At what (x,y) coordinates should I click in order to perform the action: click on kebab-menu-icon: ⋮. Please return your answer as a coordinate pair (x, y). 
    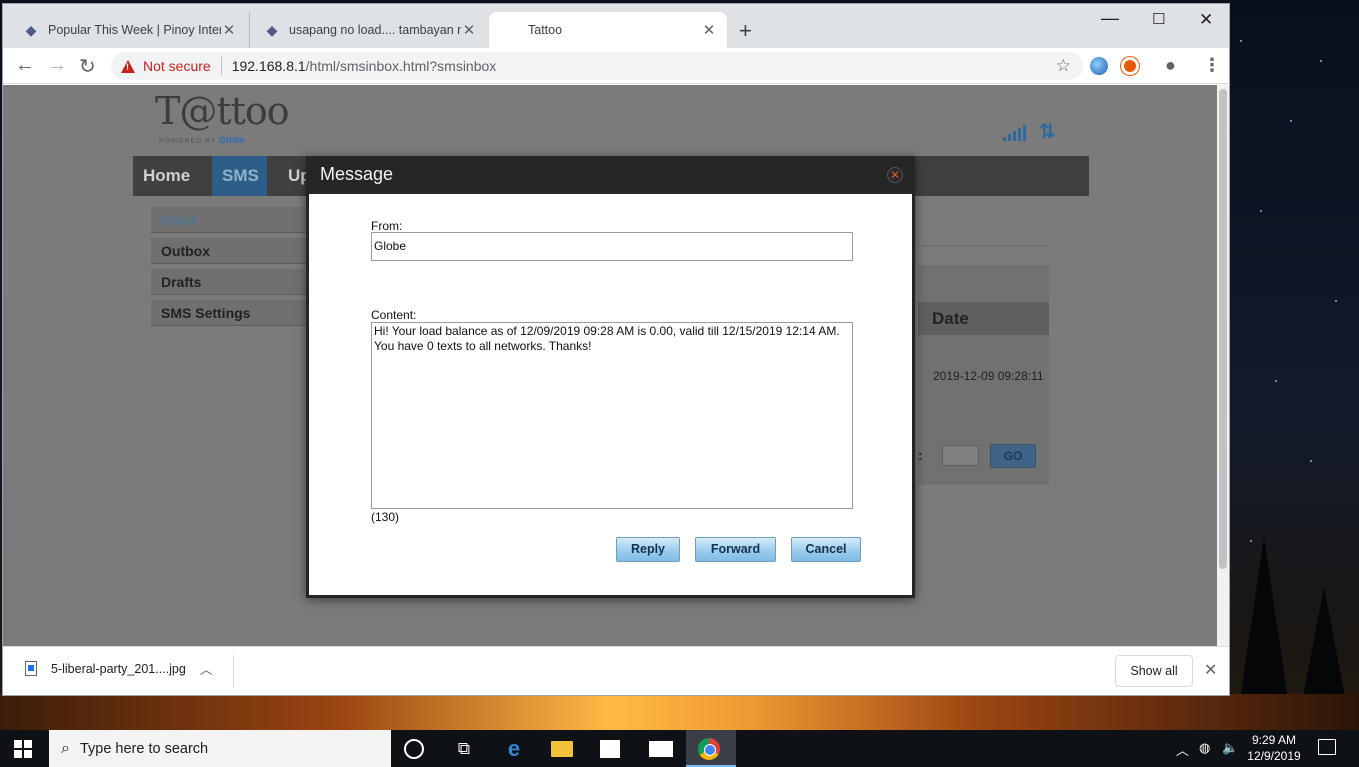
    Looking at the image, I should click on (1212, 65).